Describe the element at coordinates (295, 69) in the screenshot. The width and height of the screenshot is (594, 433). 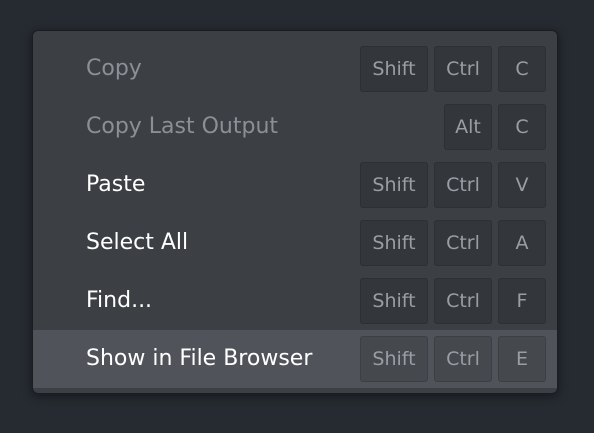
I see `menu-item-copy: Copy Shift Ctrl C` at that location.